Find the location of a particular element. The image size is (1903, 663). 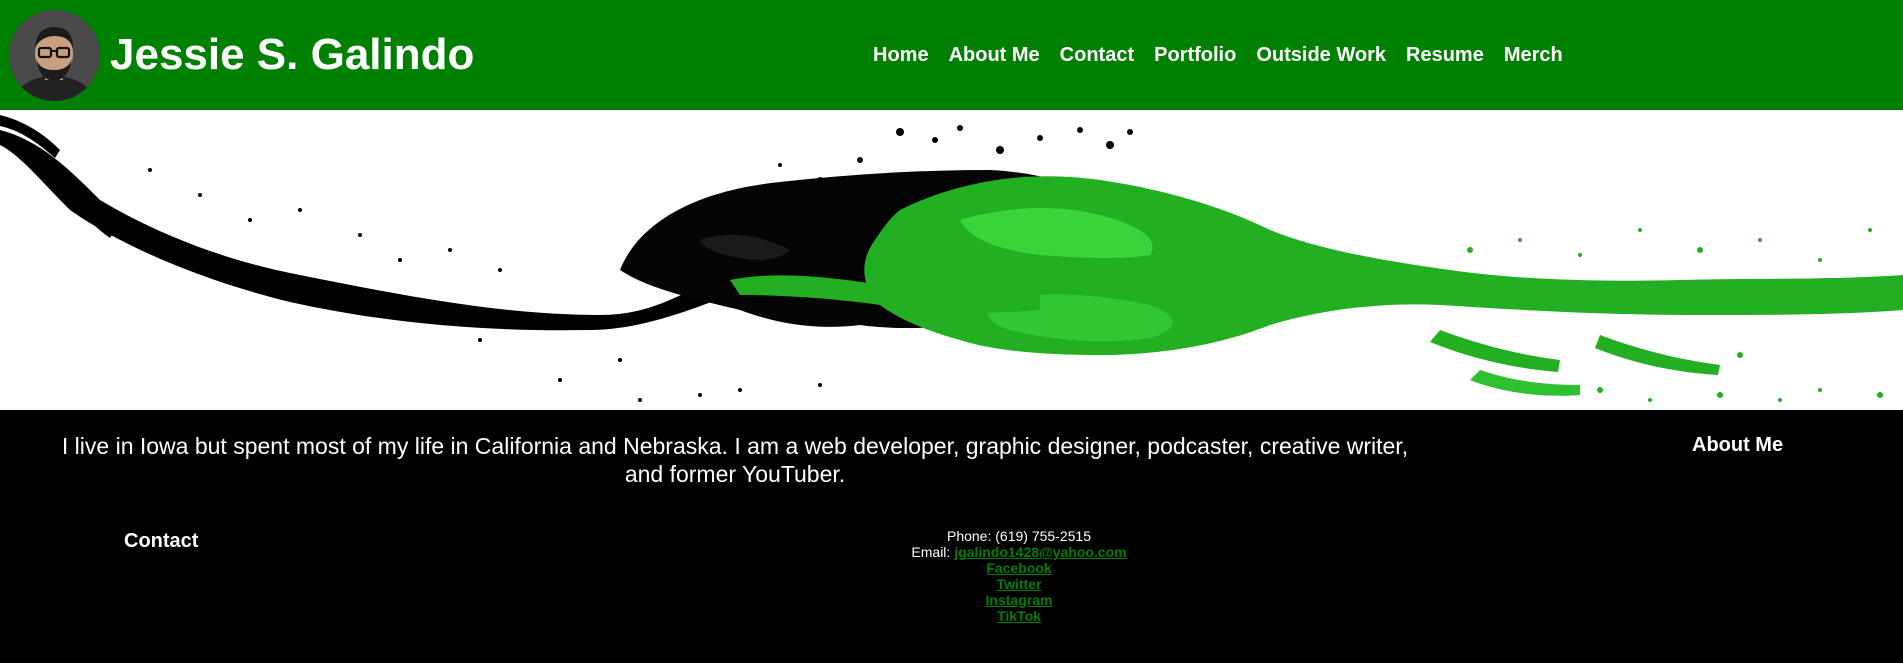

email-label: Email: is located at coordinates (931, 552).